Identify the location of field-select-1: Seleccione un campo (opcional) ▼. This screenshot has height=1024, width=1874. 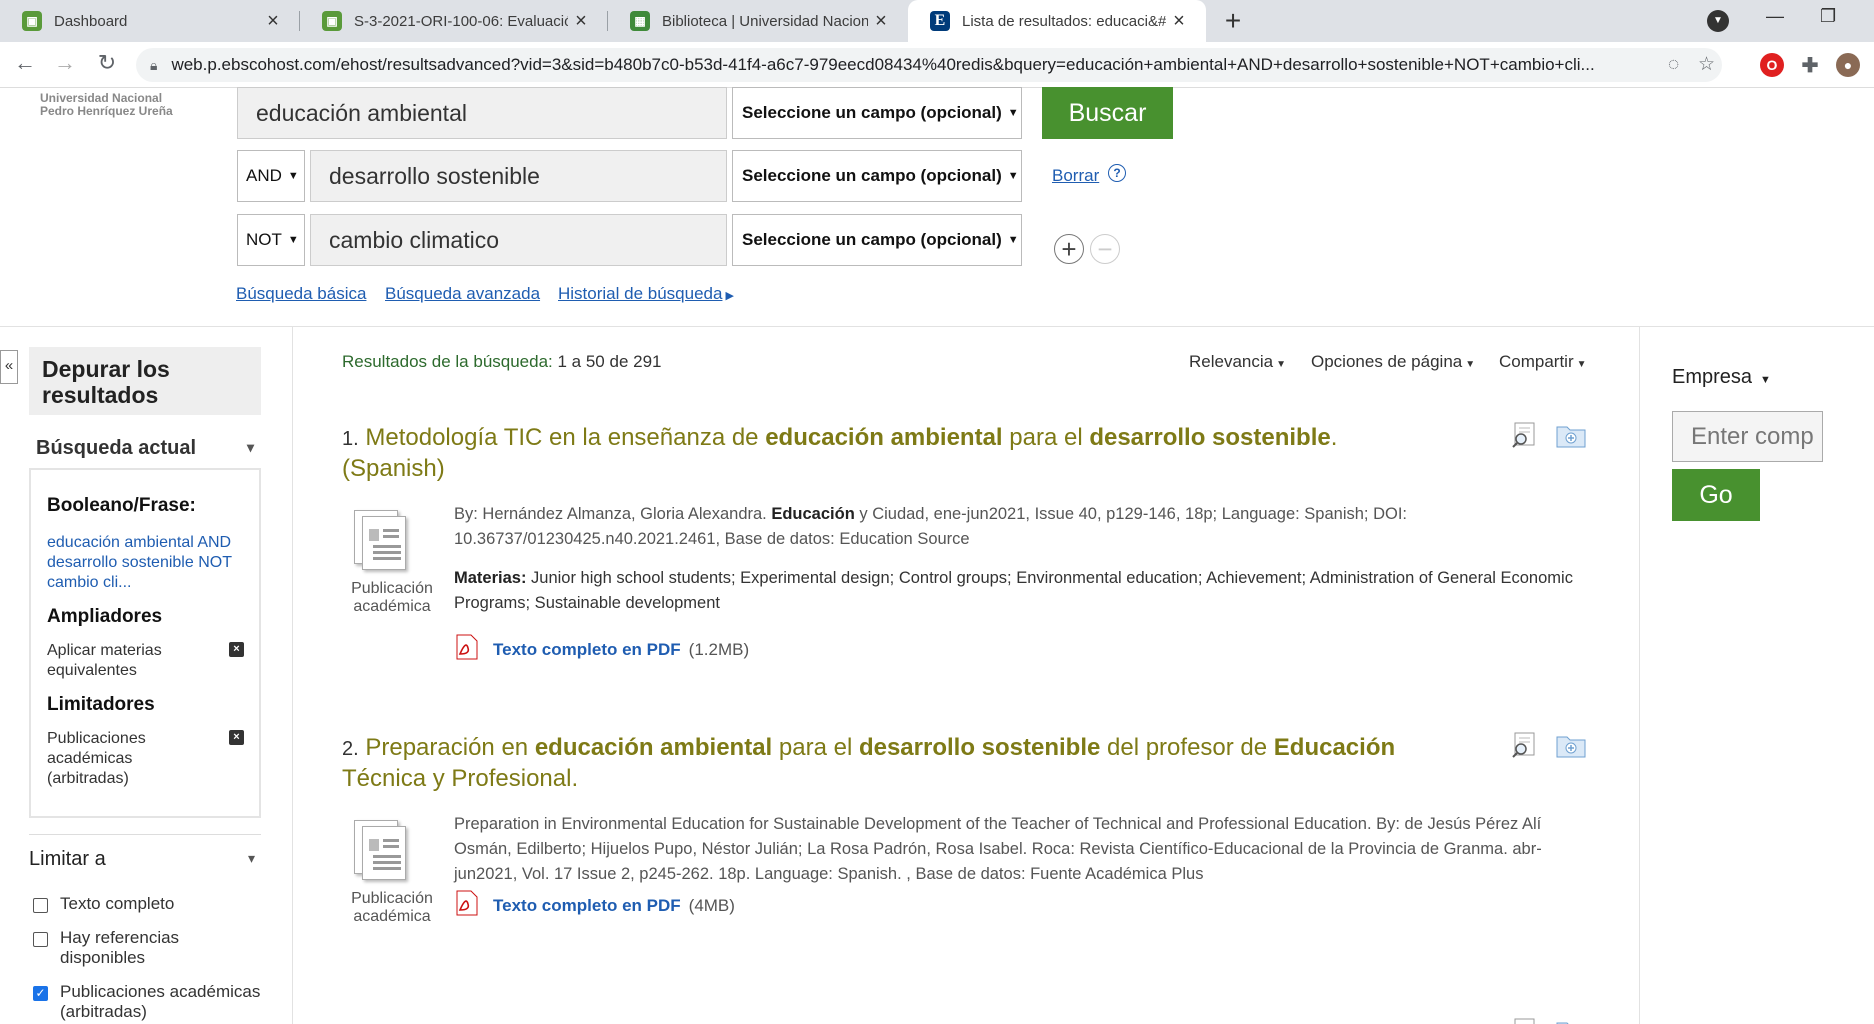
(877, 113).